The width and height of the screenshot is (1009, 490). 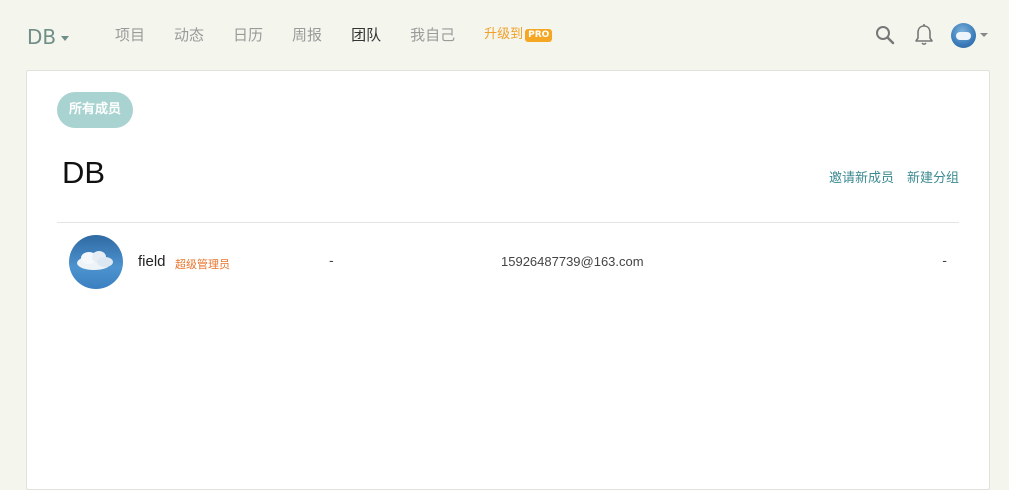 What do you see at coordinates (96, 262) in the screenshot?
I see `member-avatar` at bounding box center [96, 262].